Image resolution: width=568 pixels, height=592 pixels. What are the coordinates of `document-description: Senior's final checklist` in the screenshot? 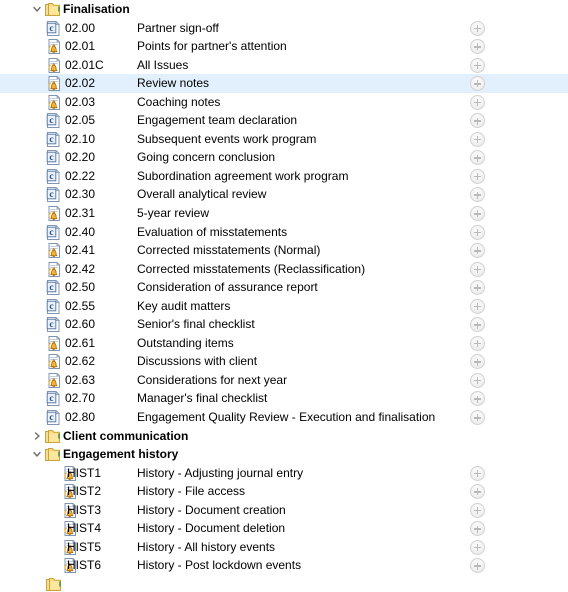 It's located at (196, 324).